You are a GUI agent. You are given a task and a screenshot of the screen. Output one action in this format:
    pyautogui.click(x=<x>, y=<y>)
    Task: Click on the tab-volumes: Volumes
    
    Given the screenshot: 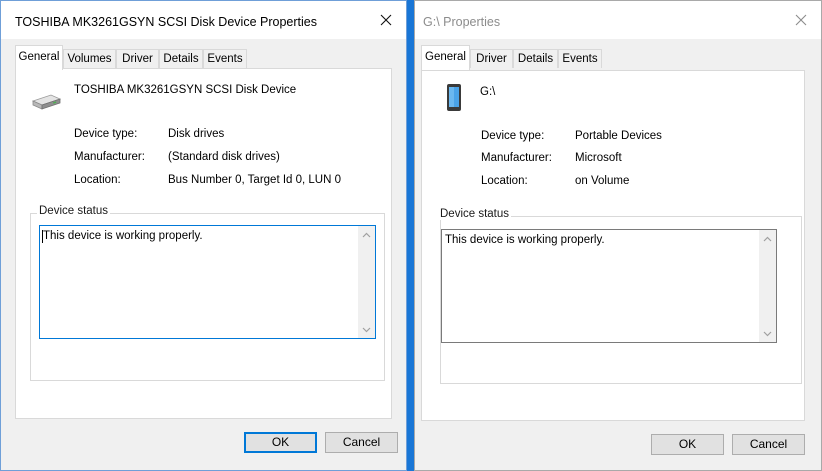 What is the action you would take?
    pyautogui.click(x=89, y=58)
    